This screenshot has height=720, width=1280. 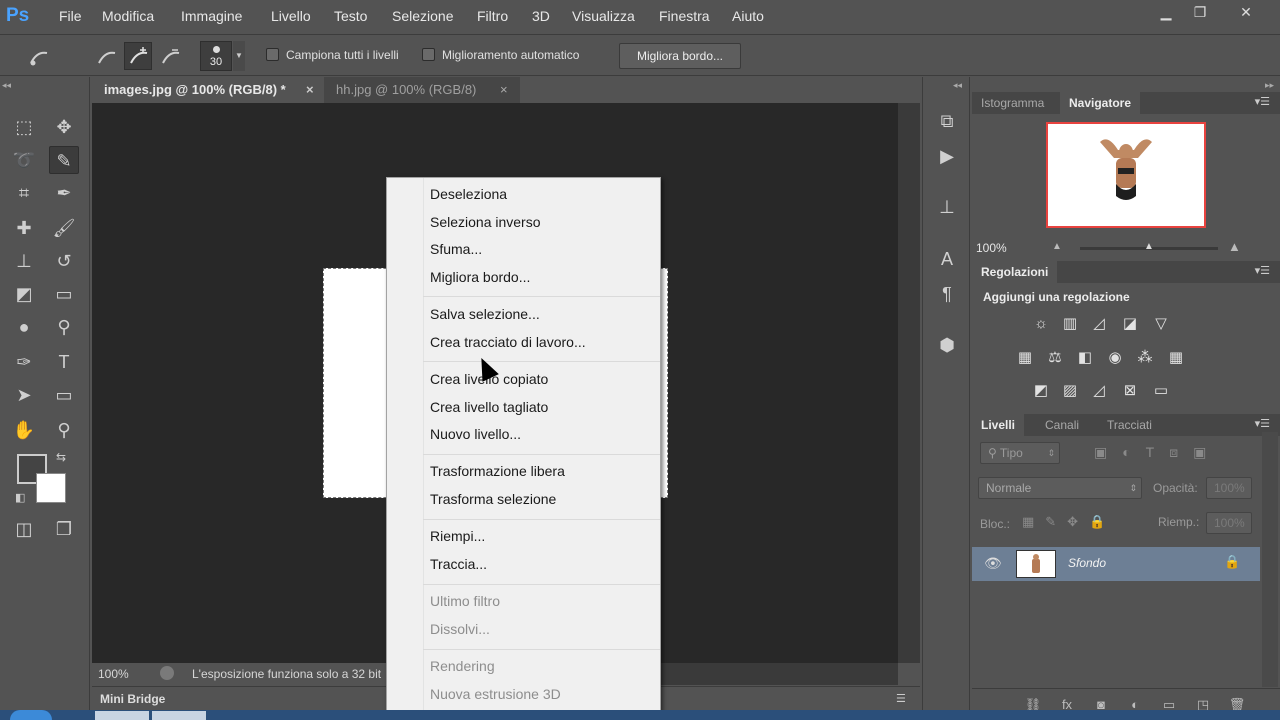 What do you see at coordinates (1200, 12) in the screenshot?
I see `restore-button: ❐` at bounding box center [1200, 12].